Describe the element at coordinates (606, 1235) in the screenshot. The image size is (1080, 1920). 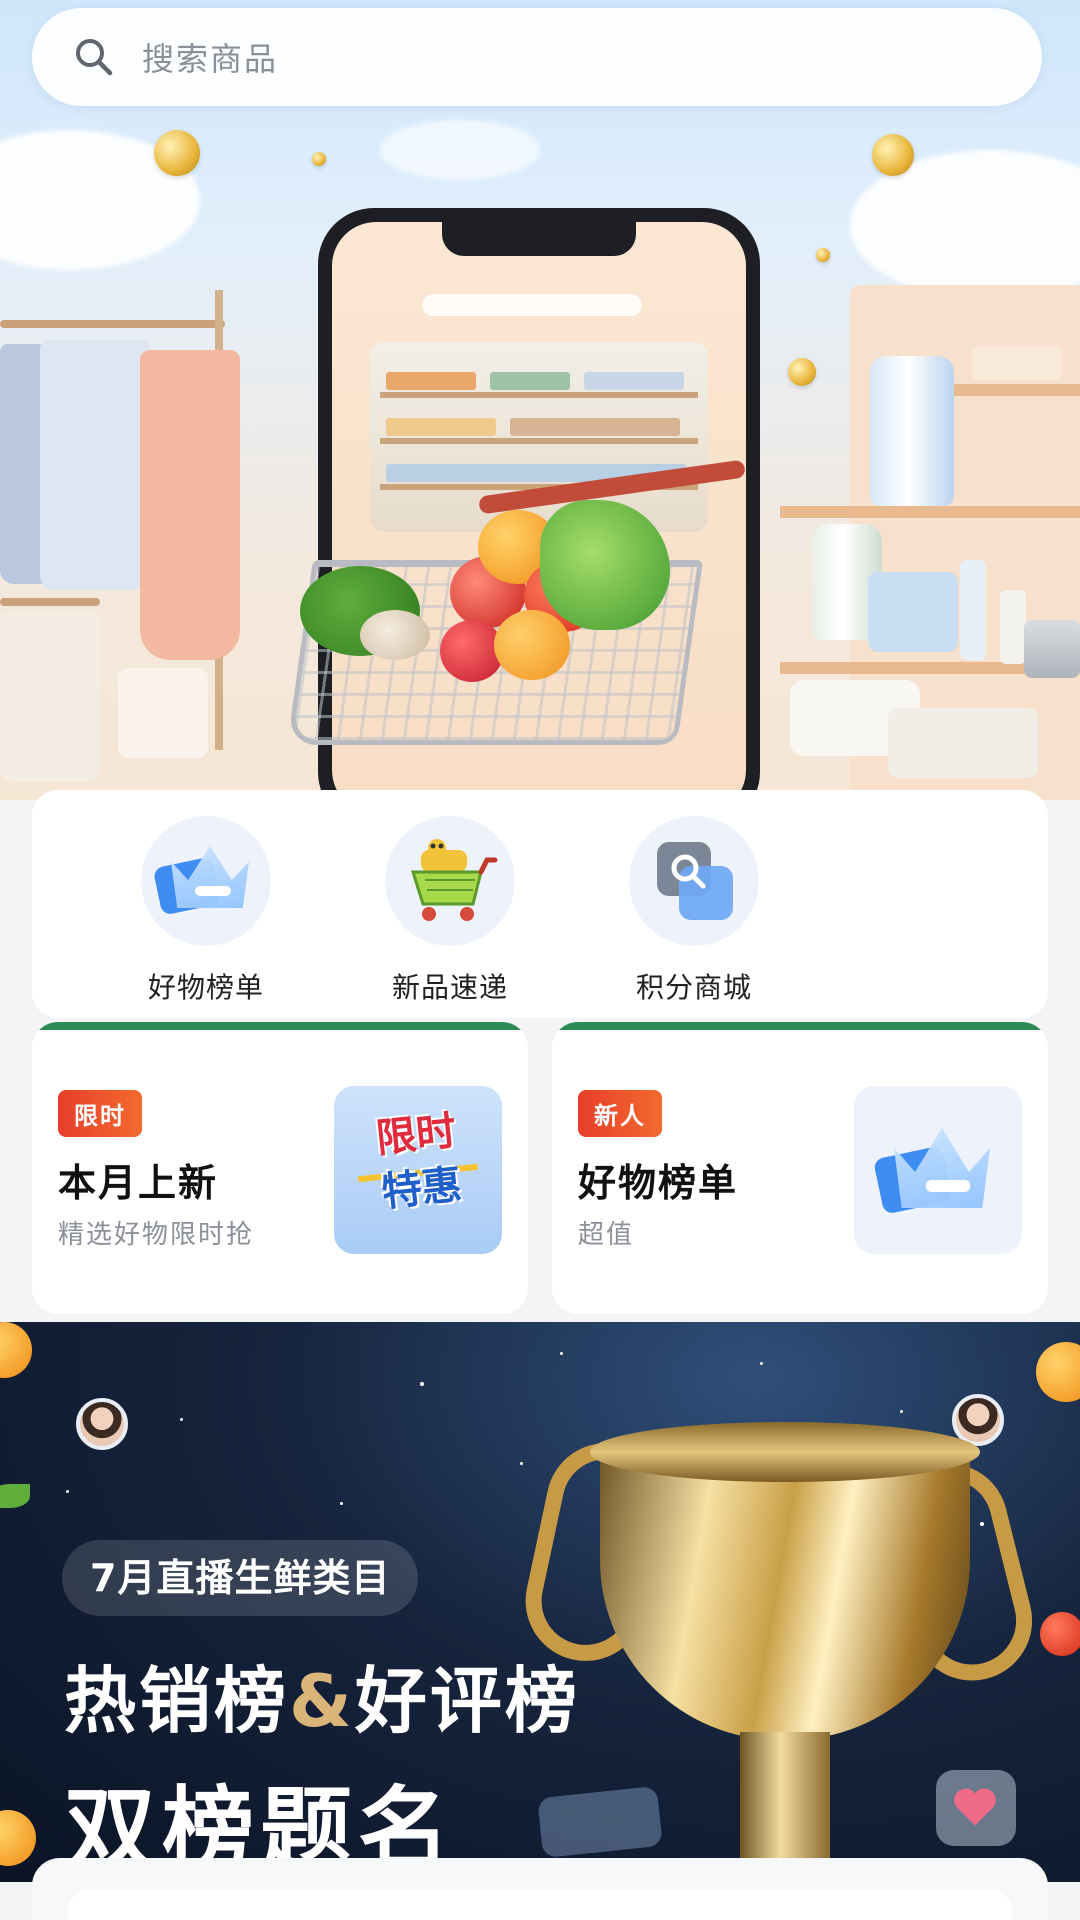
I see `promo-subtitle: 超值` at that location.